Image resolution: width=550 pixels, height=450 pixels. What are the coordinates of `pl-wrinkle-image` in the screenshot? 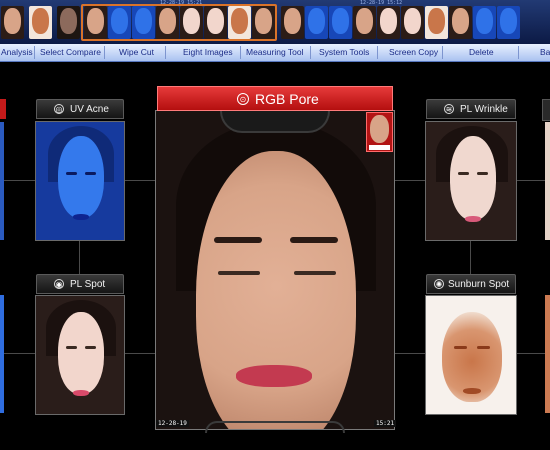 It's located at (471, 181).